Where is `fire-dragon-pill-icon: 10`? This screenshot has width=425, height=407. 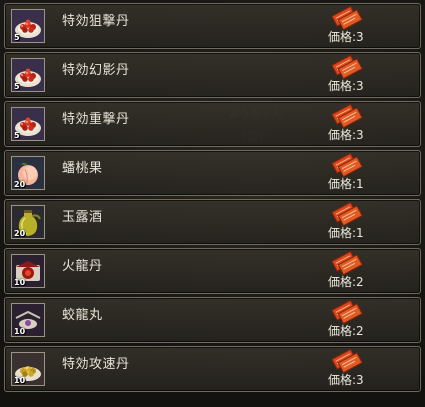
fire-dragon-pill-icon: 10 is located at coordinates (28, 271).